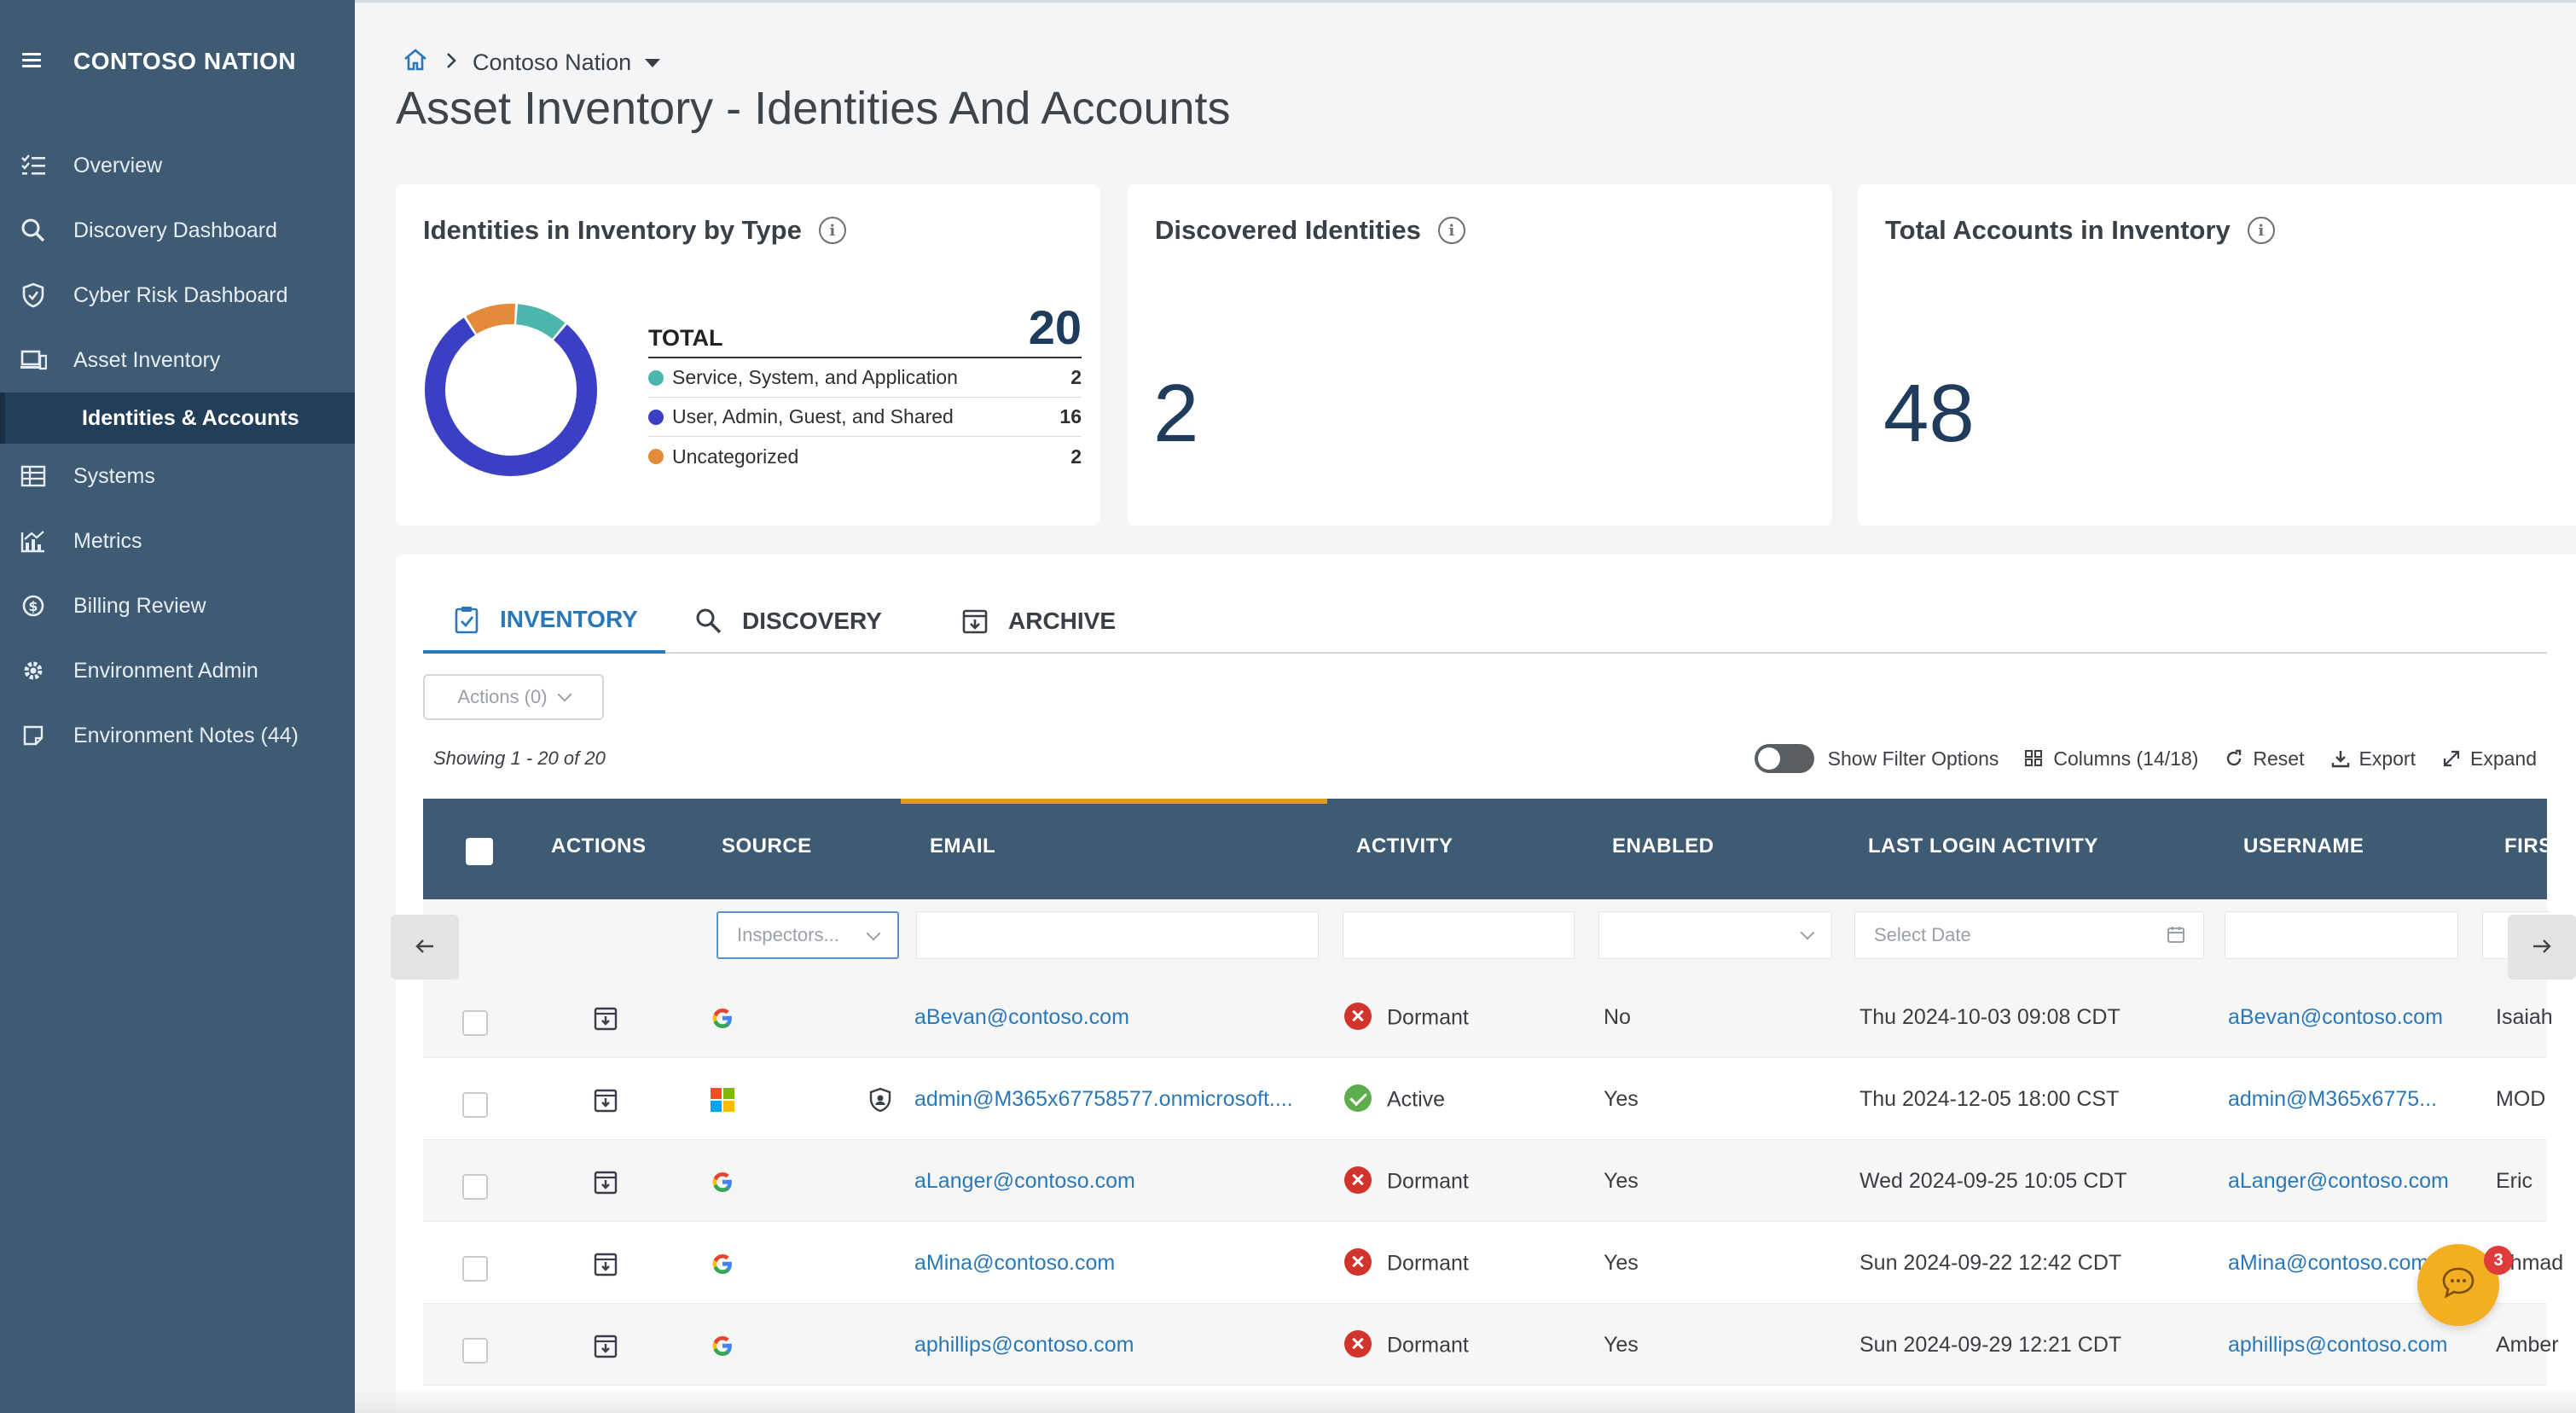 This screenshot has height=1413, width=2576. I want to click on columns-button: Columns (14/18), so click(2111, 758).